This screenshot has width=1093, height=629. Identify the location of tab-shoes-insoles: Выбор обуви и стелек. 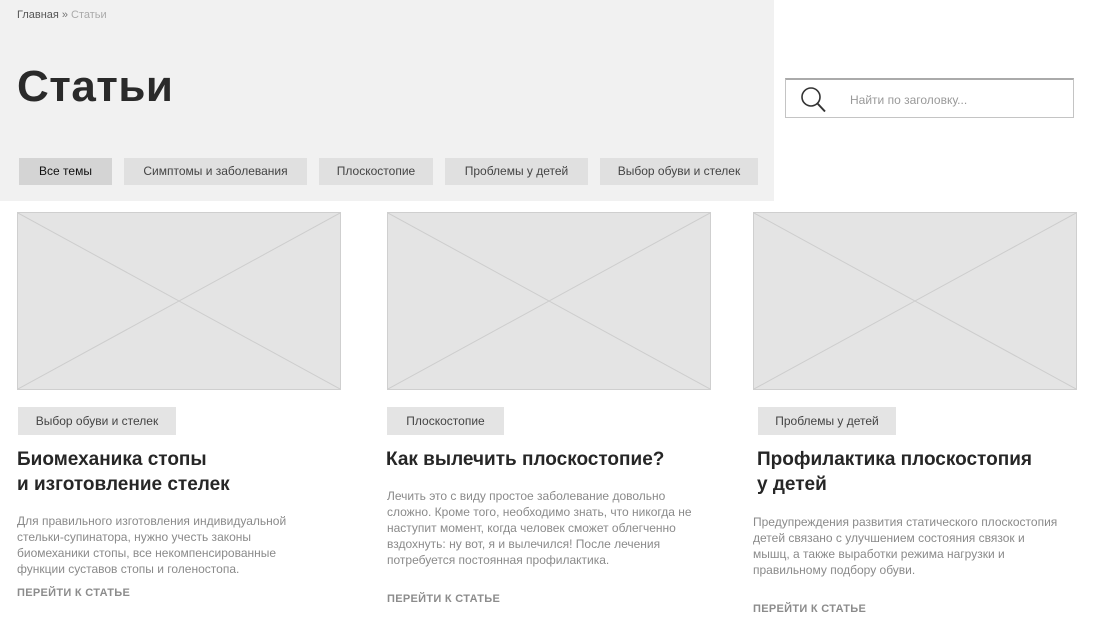
(679, 171).